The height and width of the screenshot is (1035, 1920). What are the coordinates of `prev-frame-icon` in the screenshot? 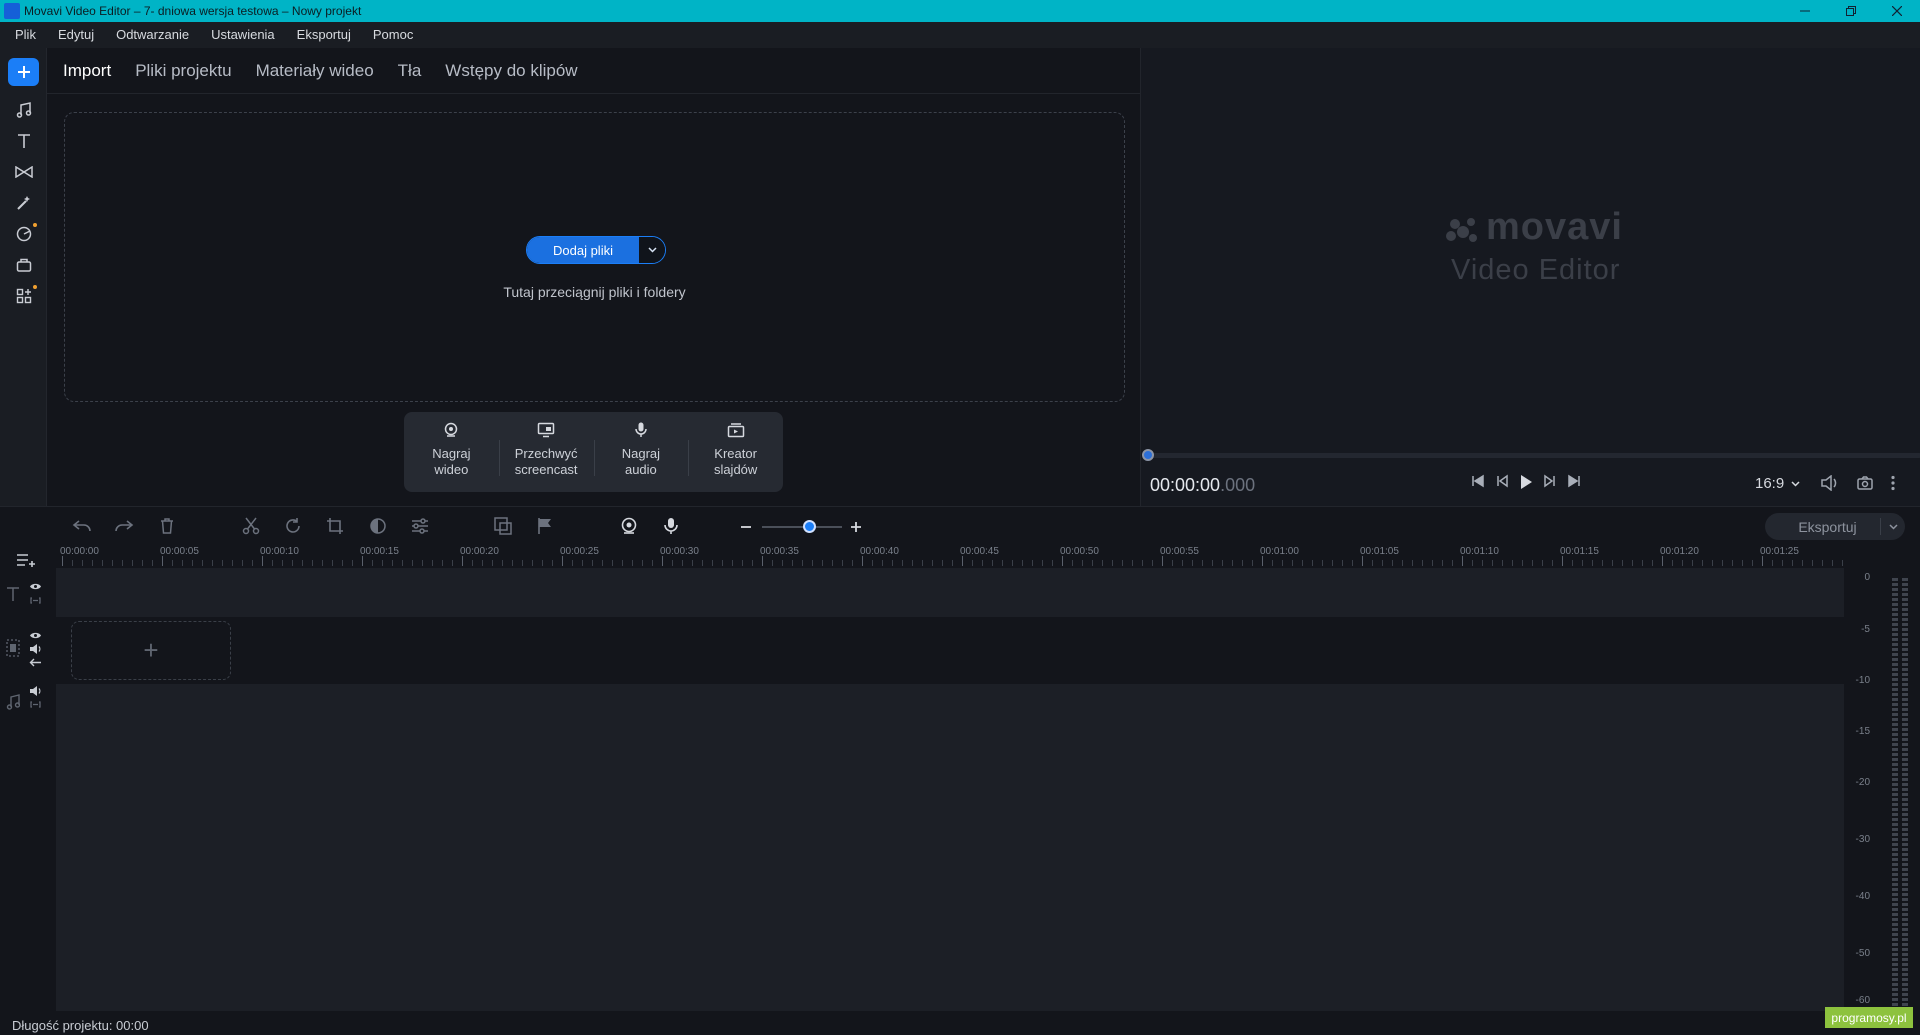 It's located at (1502, 481).